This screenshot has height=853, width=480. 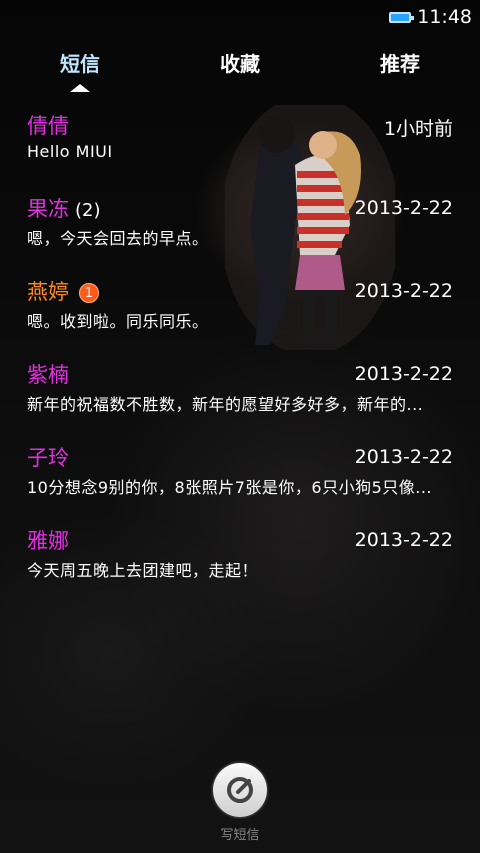 What do you see at coordinates (70, 151) in the screenshot?
I see `message-preview: Hello MIUI` at bounding box center [70, 151].